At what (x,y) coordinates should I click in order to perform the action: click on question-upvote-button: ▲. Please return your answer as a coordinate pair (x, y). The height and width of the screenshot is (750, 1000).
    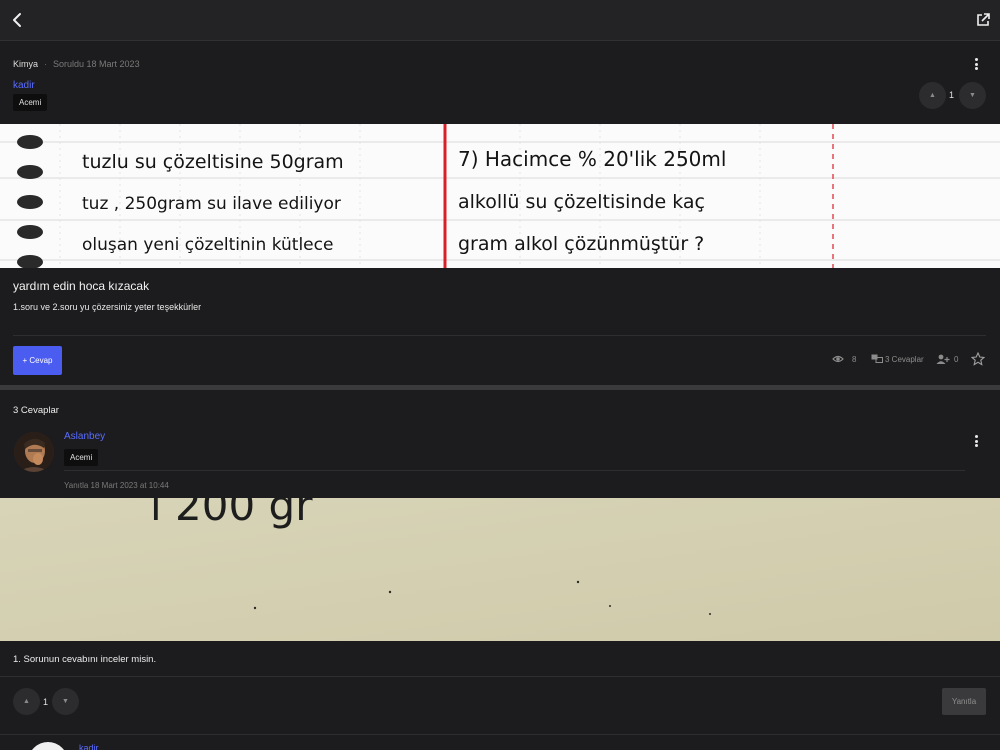
    Looking at the image, I should click on (932, 95).